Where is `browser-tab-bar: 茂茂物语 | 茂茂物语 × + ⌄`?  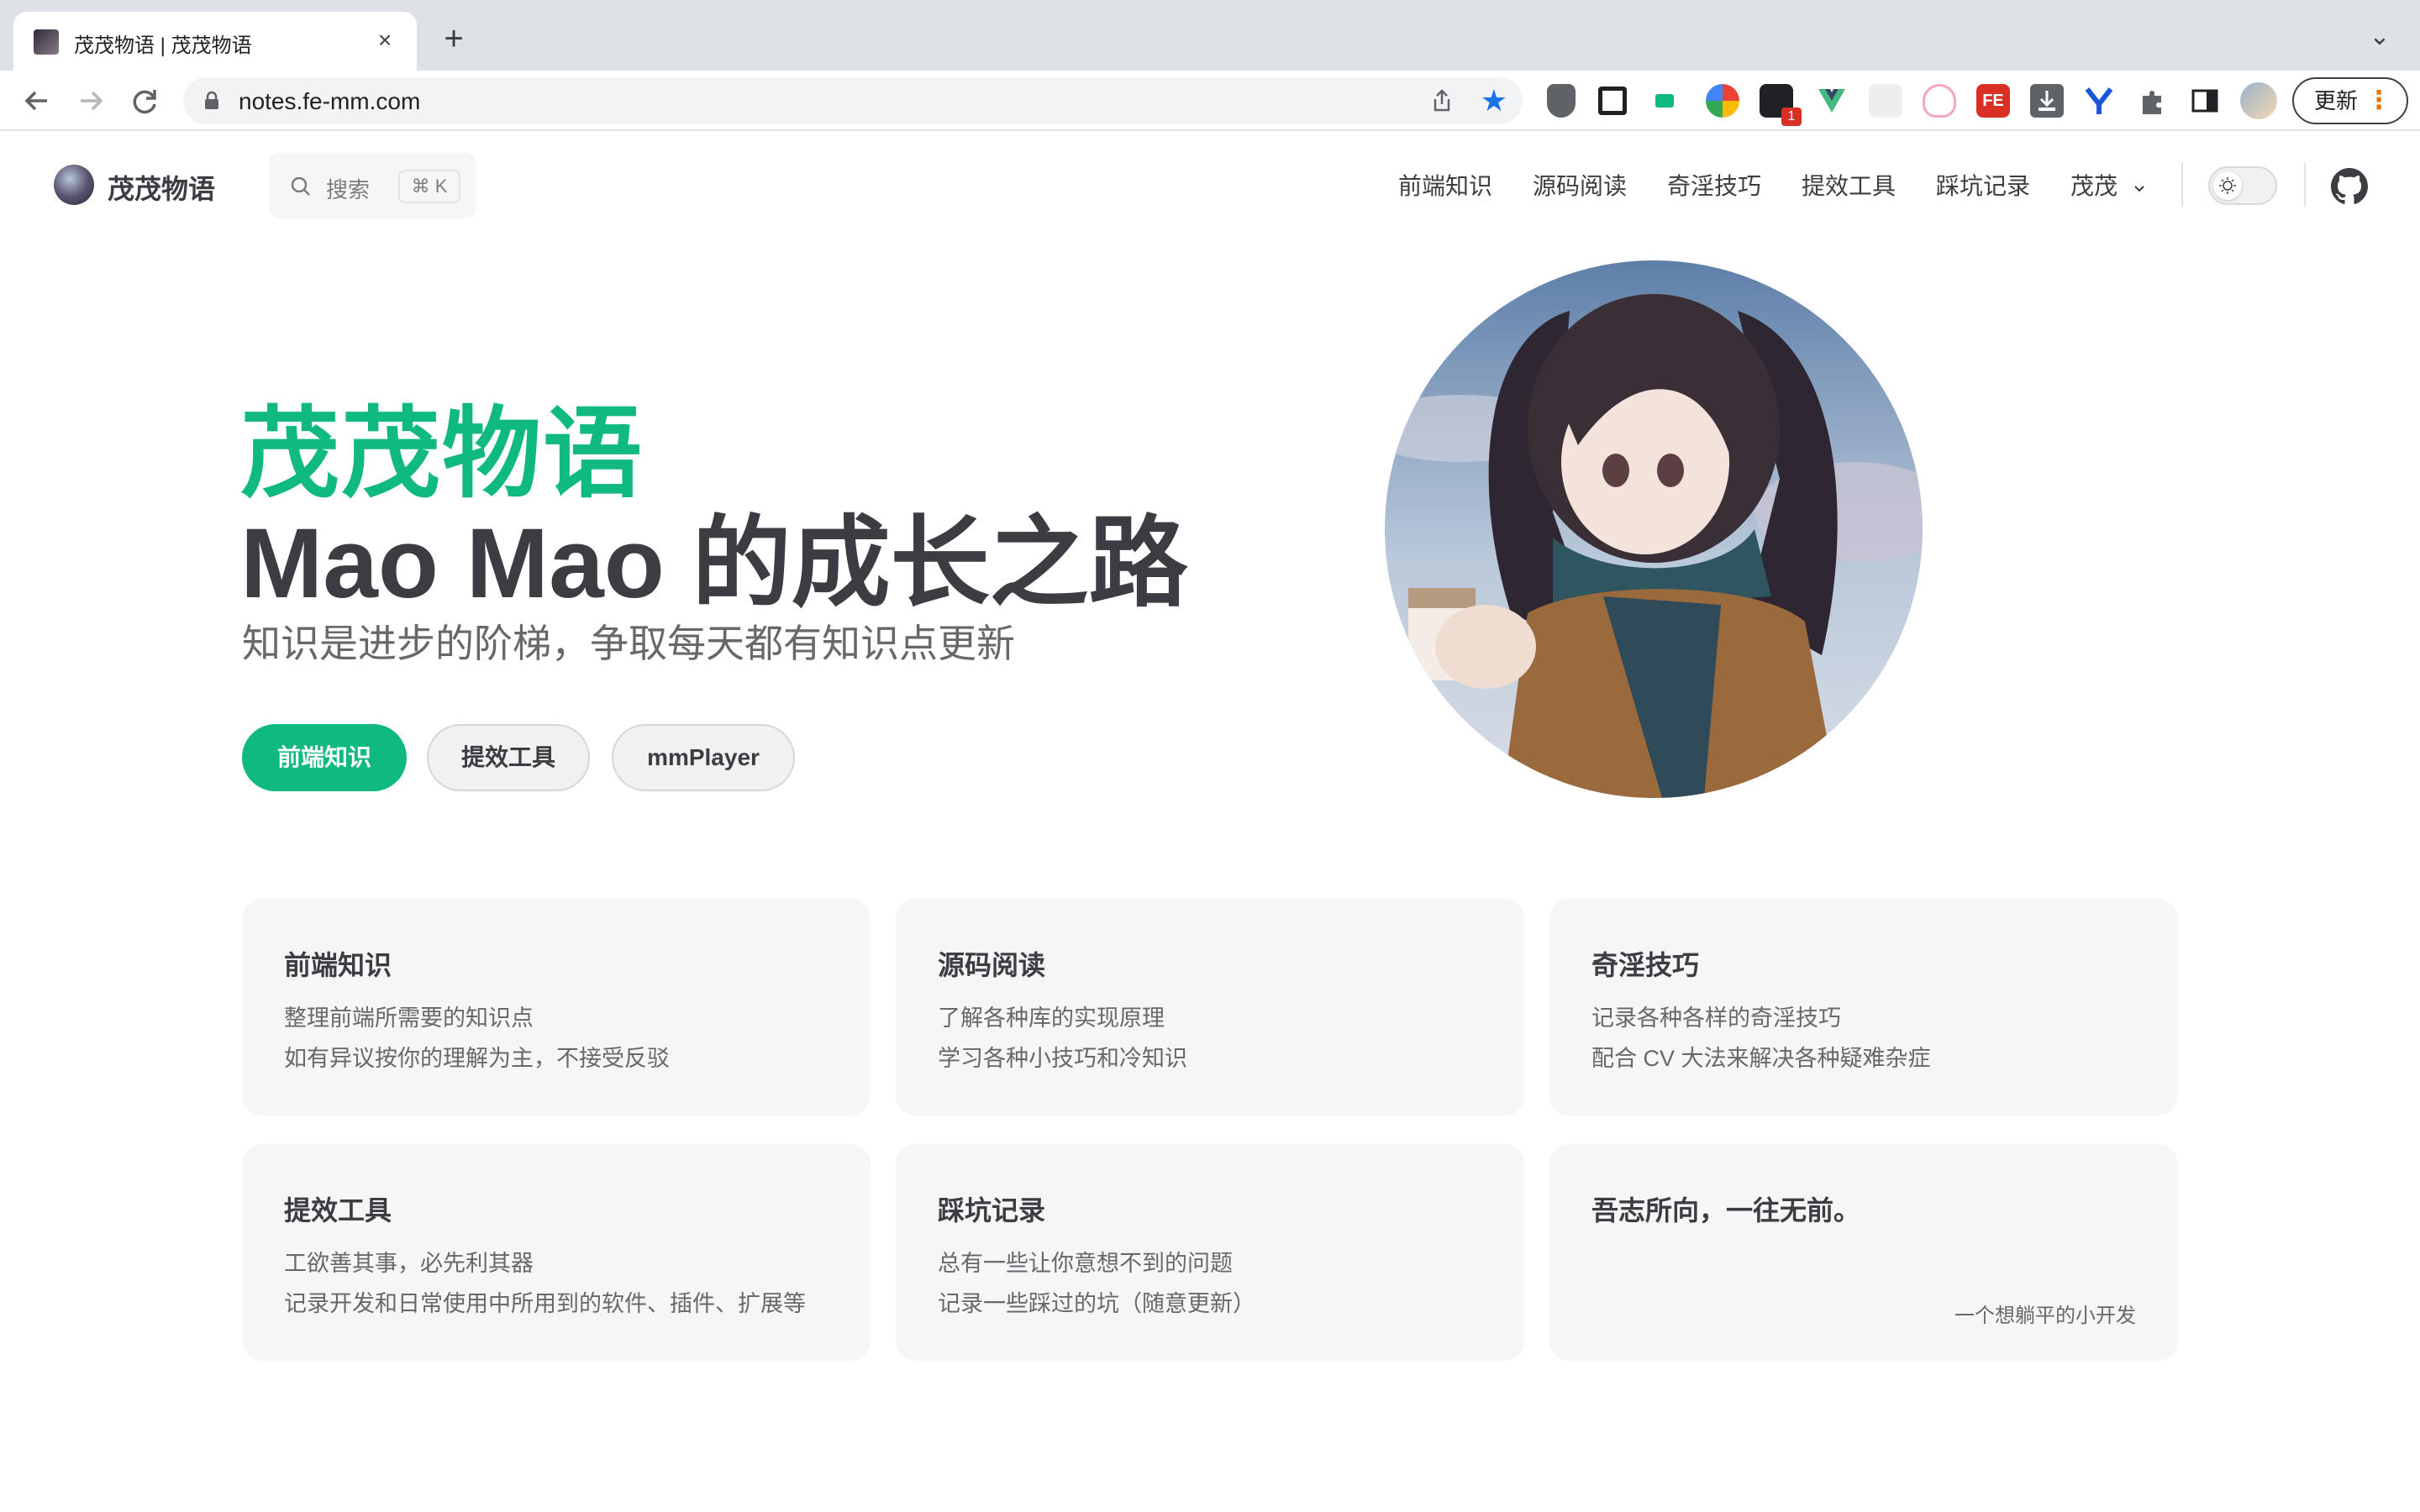 browser-tab-bar: 茂茂物语 | 茂茂物语 × + ⌄ is located at coordinates (1210, 35).